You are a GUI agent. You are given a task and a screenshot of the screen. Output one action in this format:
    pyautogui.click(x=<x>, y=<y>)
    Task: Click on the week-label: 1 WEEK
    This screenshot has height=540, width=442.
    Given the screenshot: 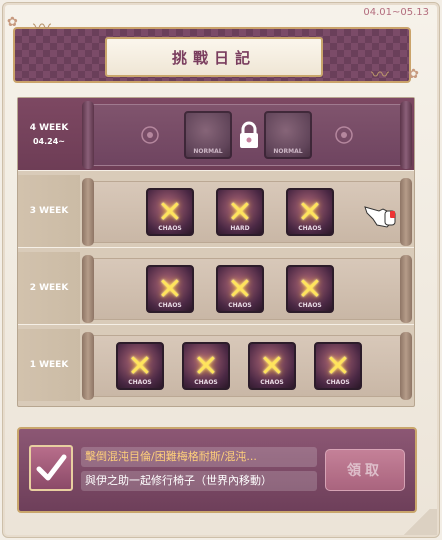 What is the action you would take?
    pyautogui.click(x=49, y=365)
    